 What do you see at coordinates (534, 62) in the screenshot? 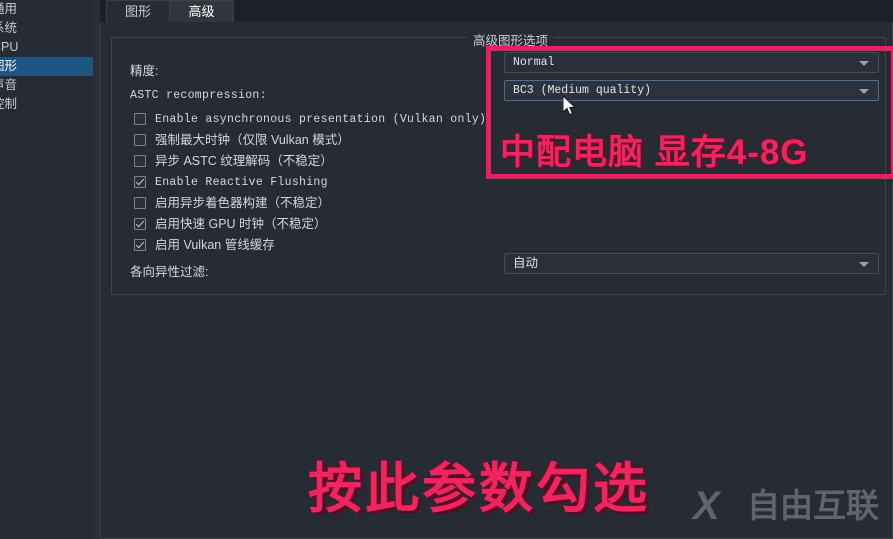
I see `precision-value: Normal` at bounding box center [534, 62].